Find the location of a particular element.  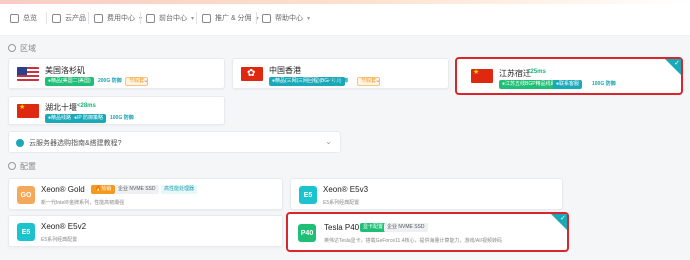

region-section-title: 区域 is located at coordinates (22, 48).